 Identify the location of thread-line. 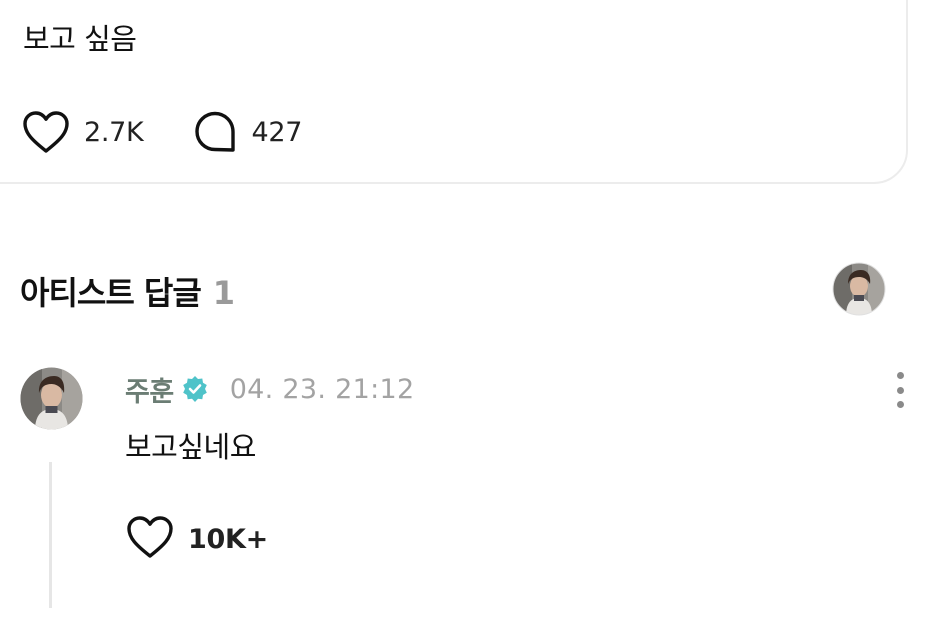
(50, 535).